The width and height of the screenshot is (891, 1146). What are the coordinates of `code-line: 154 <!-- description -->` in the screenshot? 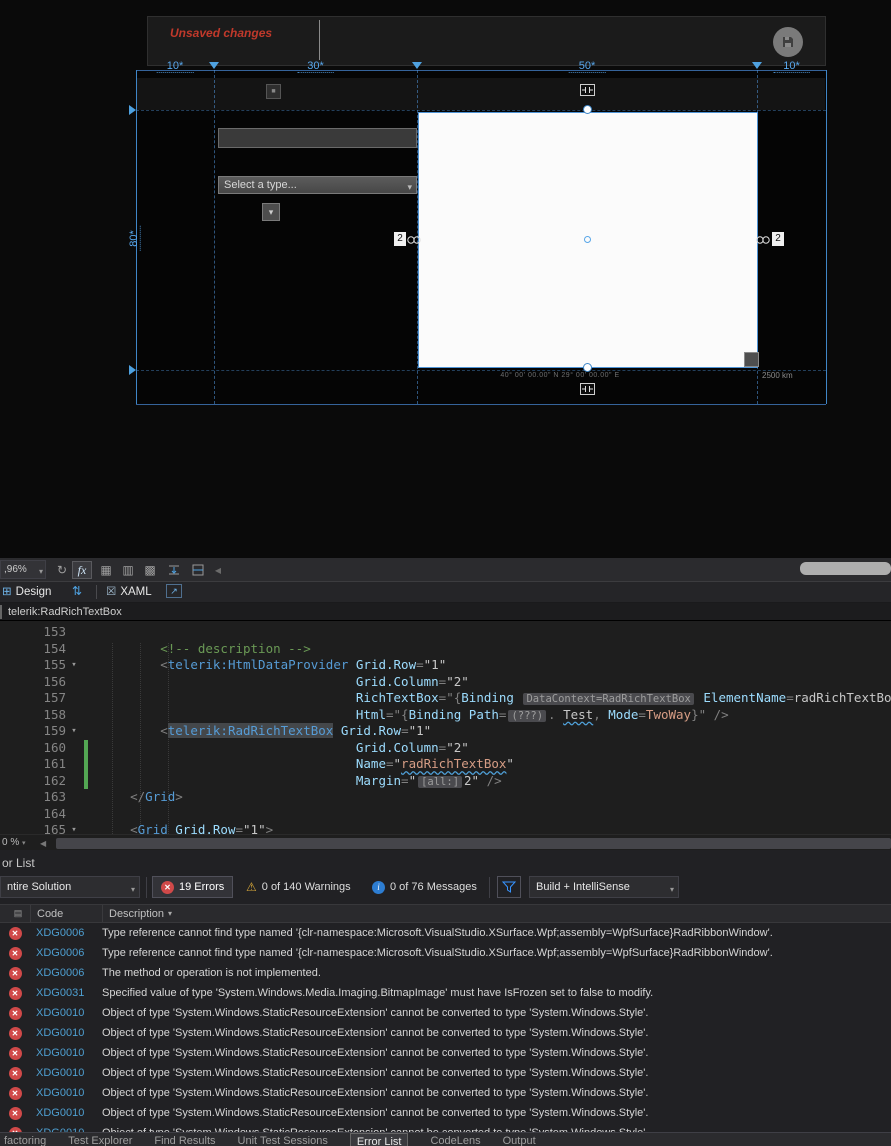 It's located at (445, 649).